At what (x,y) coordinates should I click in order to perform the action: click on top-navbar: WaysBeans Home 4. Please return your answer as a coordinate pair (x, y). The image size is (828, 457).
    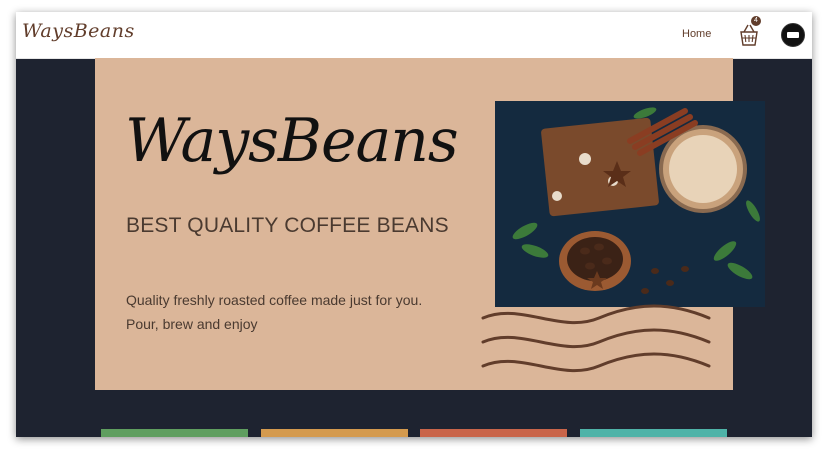
    Looking at the image, I should click on (414, 35).